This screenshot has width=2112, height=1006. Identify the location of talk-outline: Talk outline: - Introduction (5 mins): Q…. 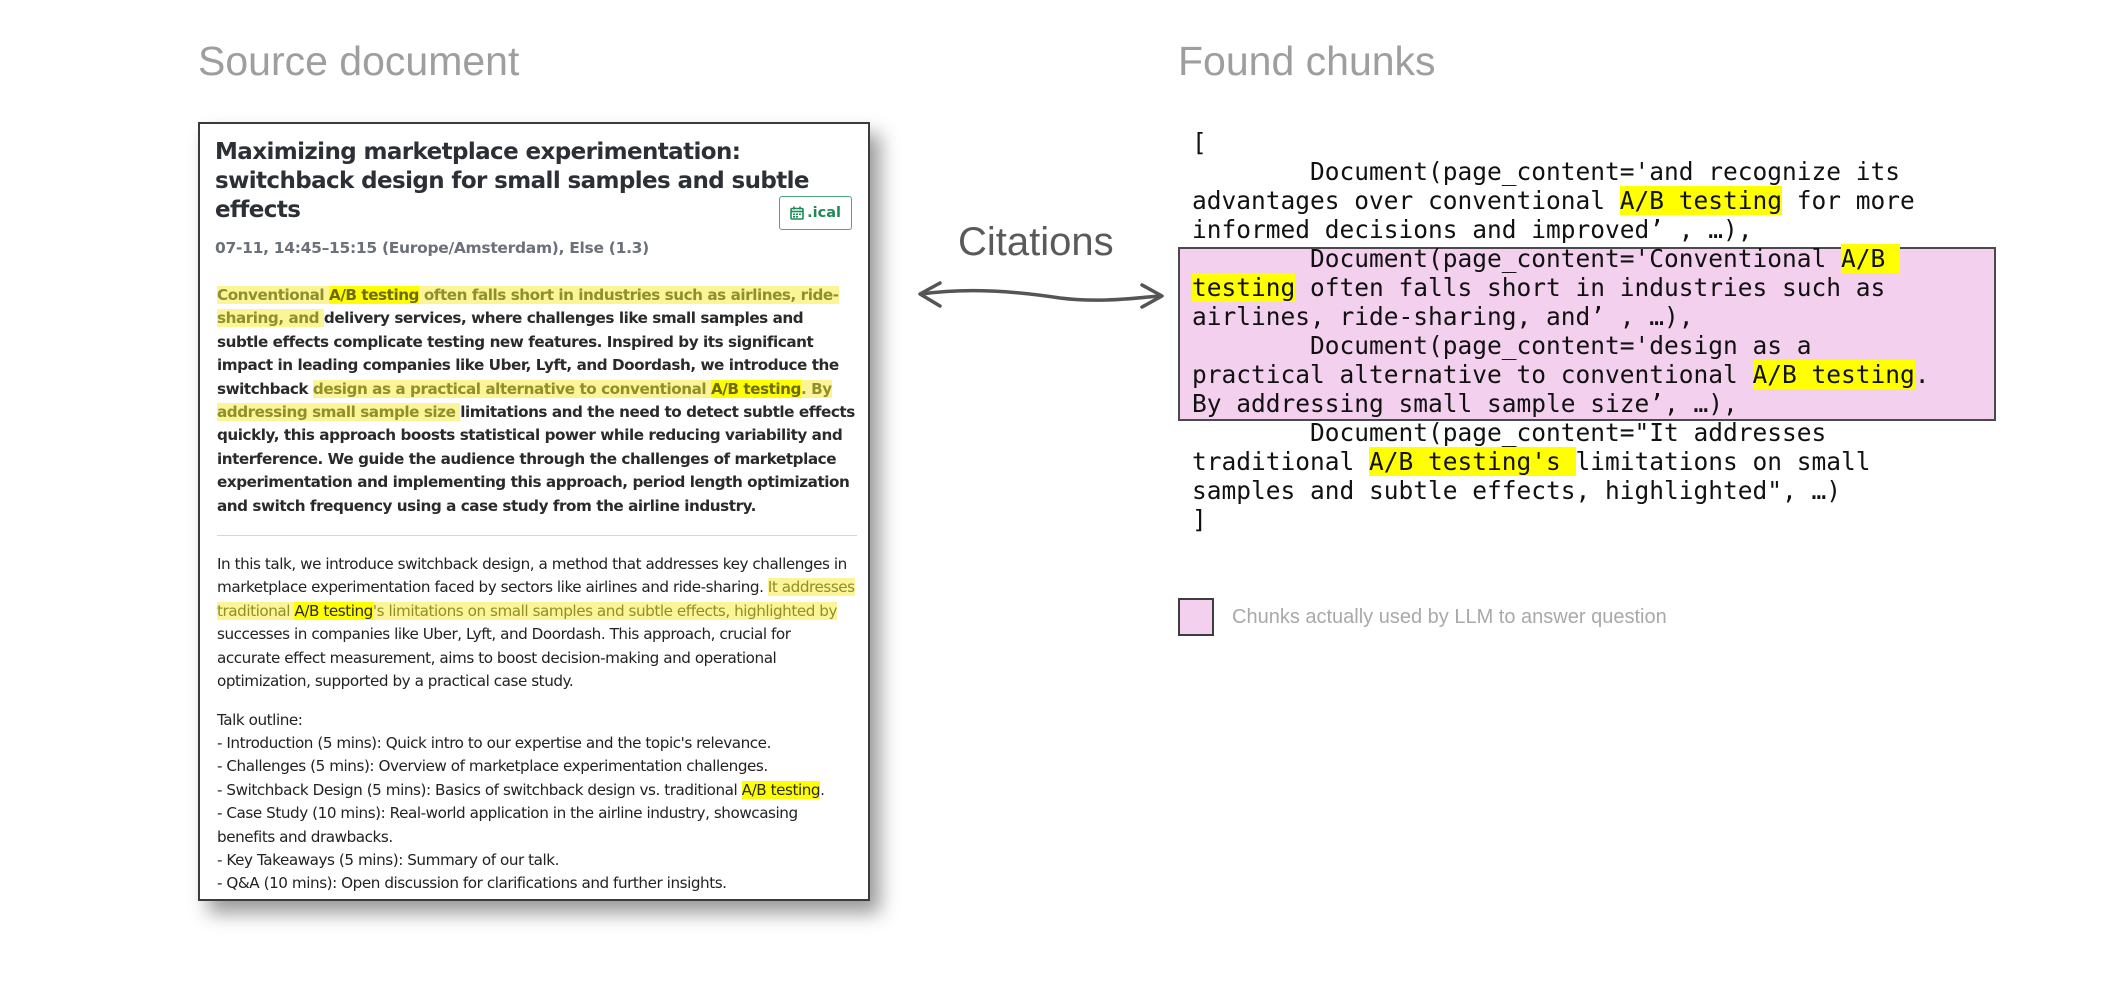
(537, 802).